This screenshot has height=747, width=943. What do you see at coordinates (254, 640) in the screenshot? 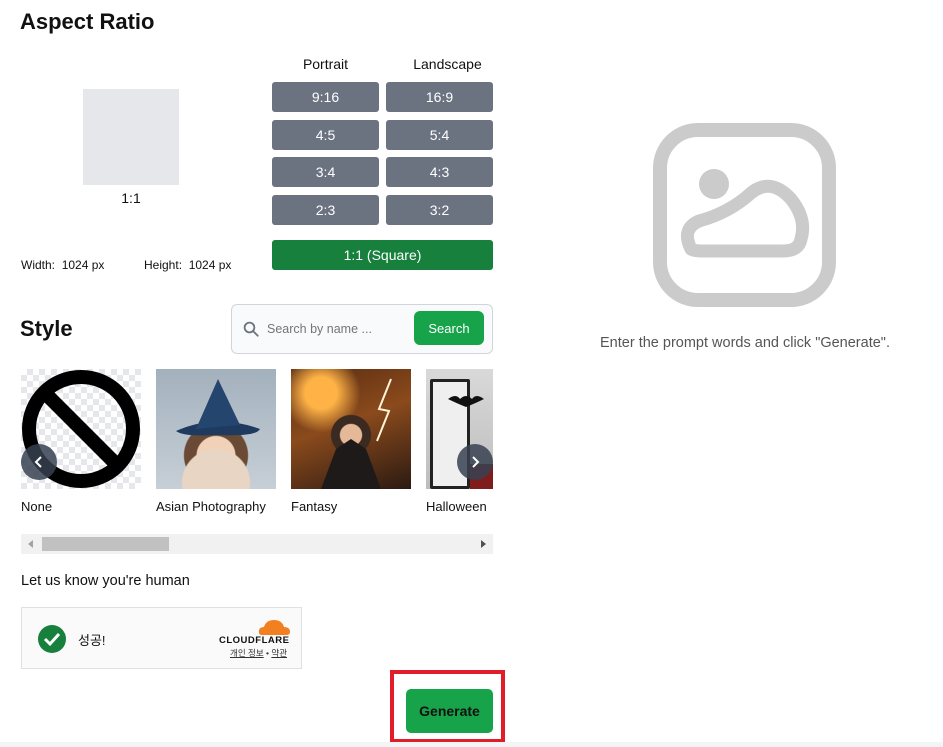
I see `cloudflare-brand: CLOUDFLARE` at bounding box center [254, 640].